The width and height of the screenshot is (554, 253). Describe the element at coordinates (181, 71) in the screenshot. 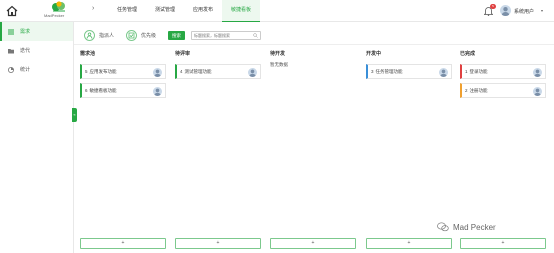

I see `card-number: 4` at that location.